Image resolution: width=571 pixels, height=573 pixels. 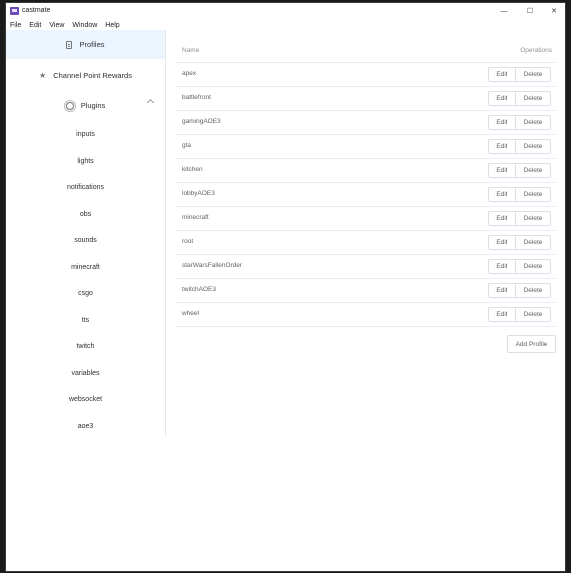 What do you see at coordinates (85, 267) in the screenshot?
I see `plugin-item-minecraft: minecraft` at bounding box center [85, 267].